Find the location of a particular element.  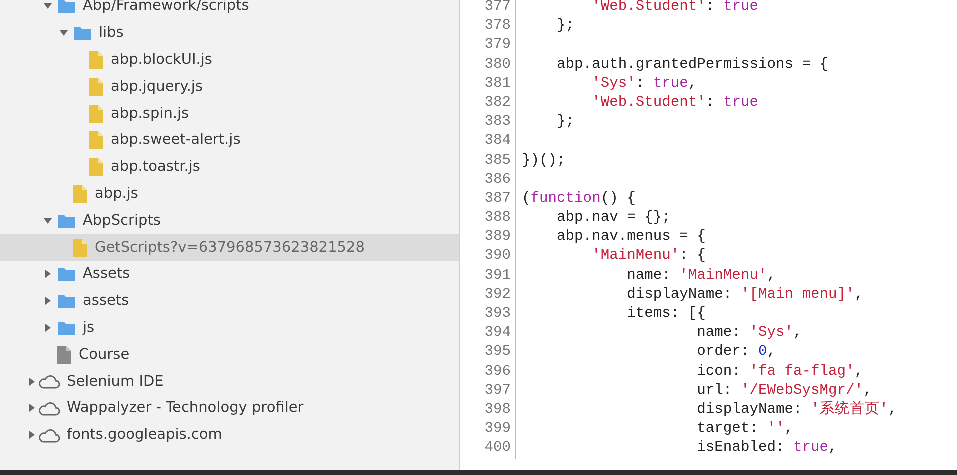

line-number: 379 is located at coordinates (488, 46).